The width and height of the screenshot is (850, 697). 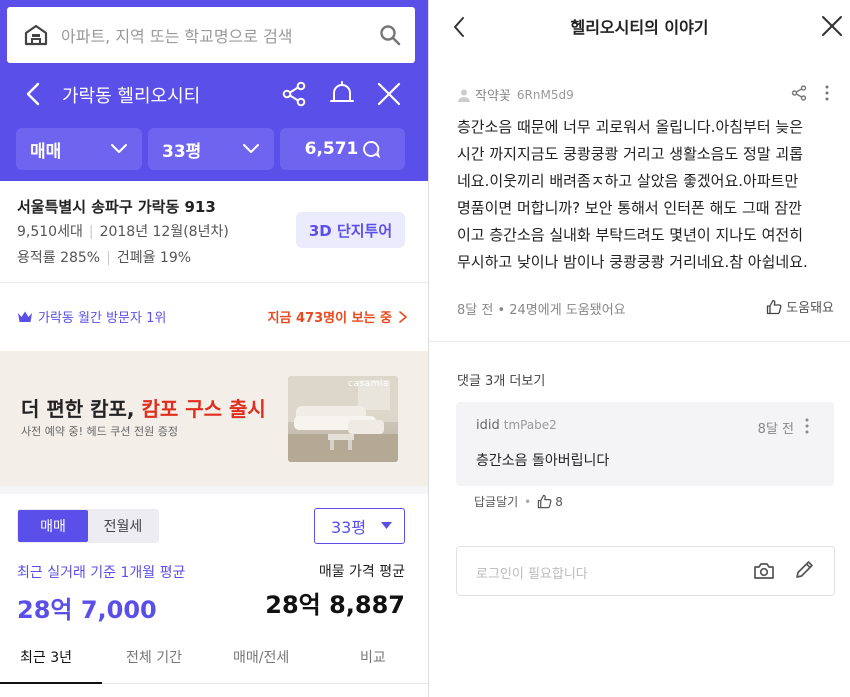 What do you see at coordinates (50, 232) in the screenshot?
I see `households: 9,510세대` at bounding box center [50, 232].